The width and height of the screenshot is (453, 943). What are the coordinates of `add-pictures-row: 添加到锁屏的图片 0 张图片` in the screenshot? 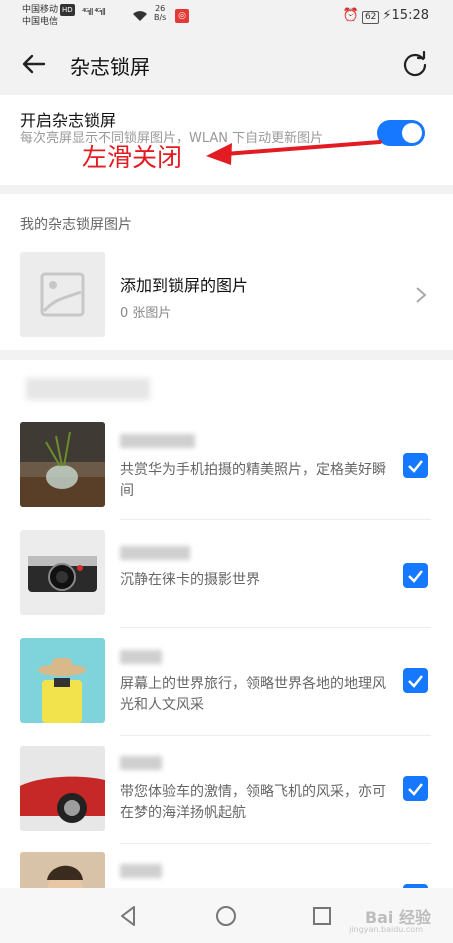 It's located at (226, 295).